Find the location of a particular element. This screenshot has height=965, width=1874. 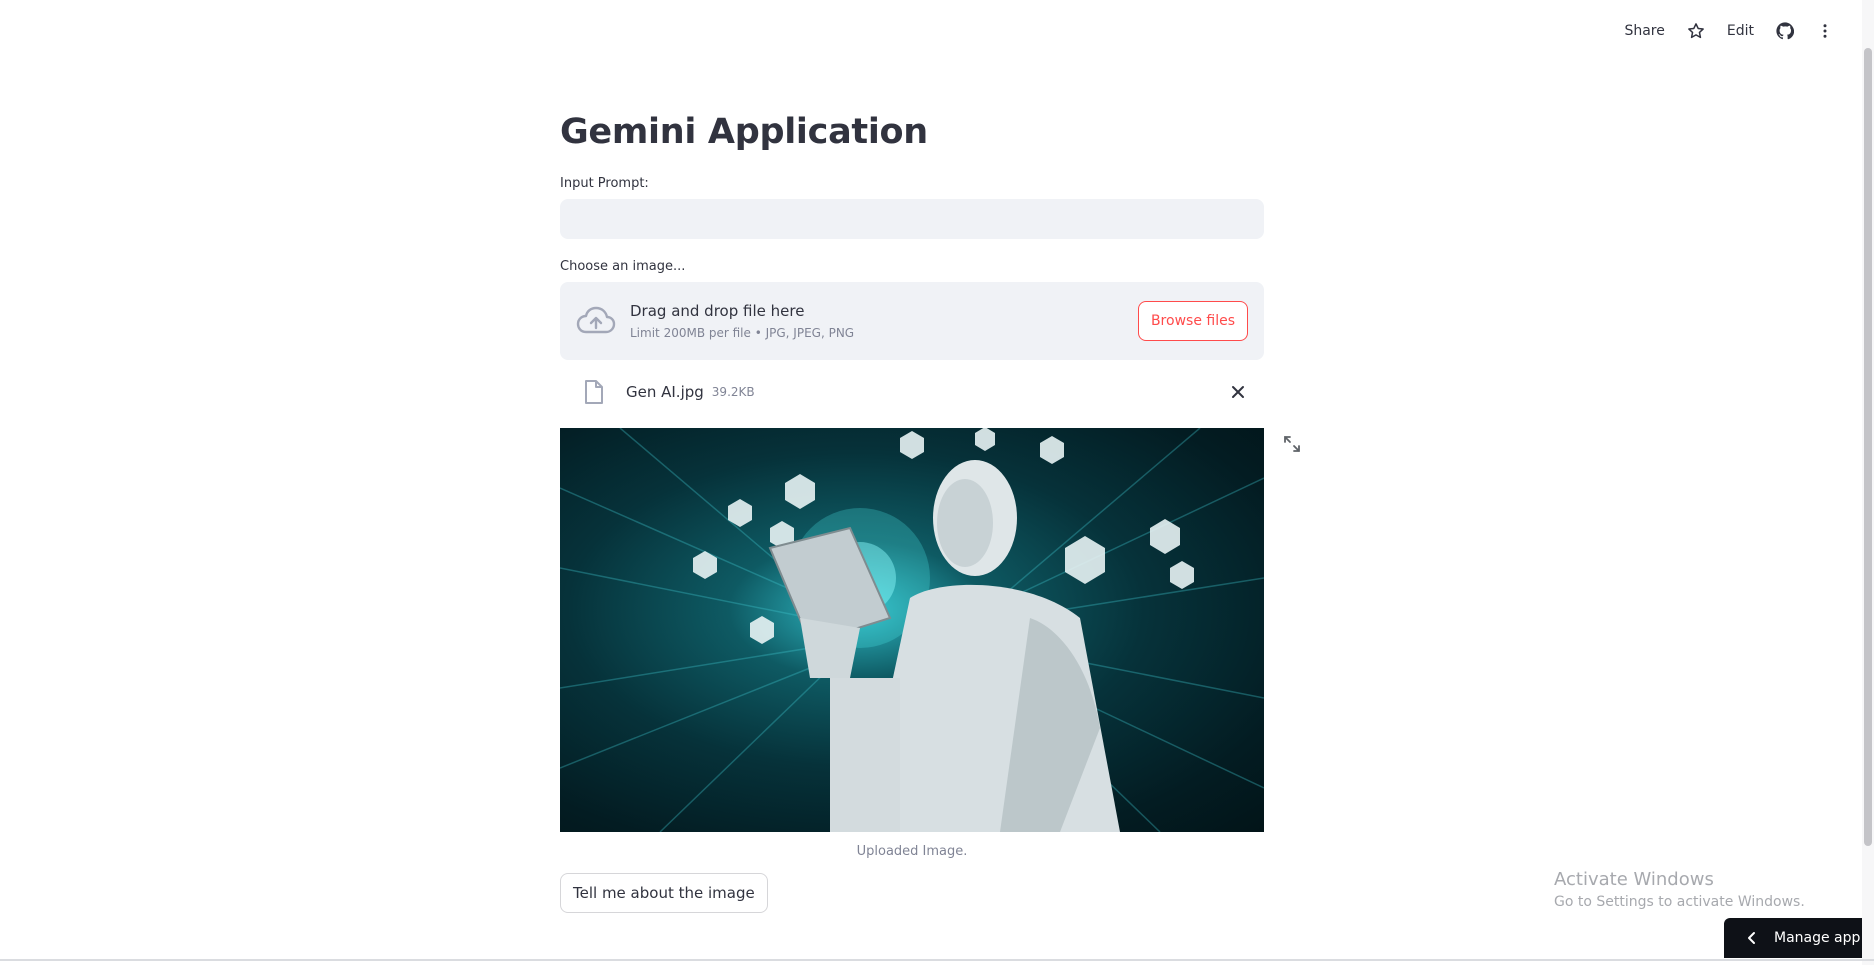

file-icon is located at coordinates (594, 392).